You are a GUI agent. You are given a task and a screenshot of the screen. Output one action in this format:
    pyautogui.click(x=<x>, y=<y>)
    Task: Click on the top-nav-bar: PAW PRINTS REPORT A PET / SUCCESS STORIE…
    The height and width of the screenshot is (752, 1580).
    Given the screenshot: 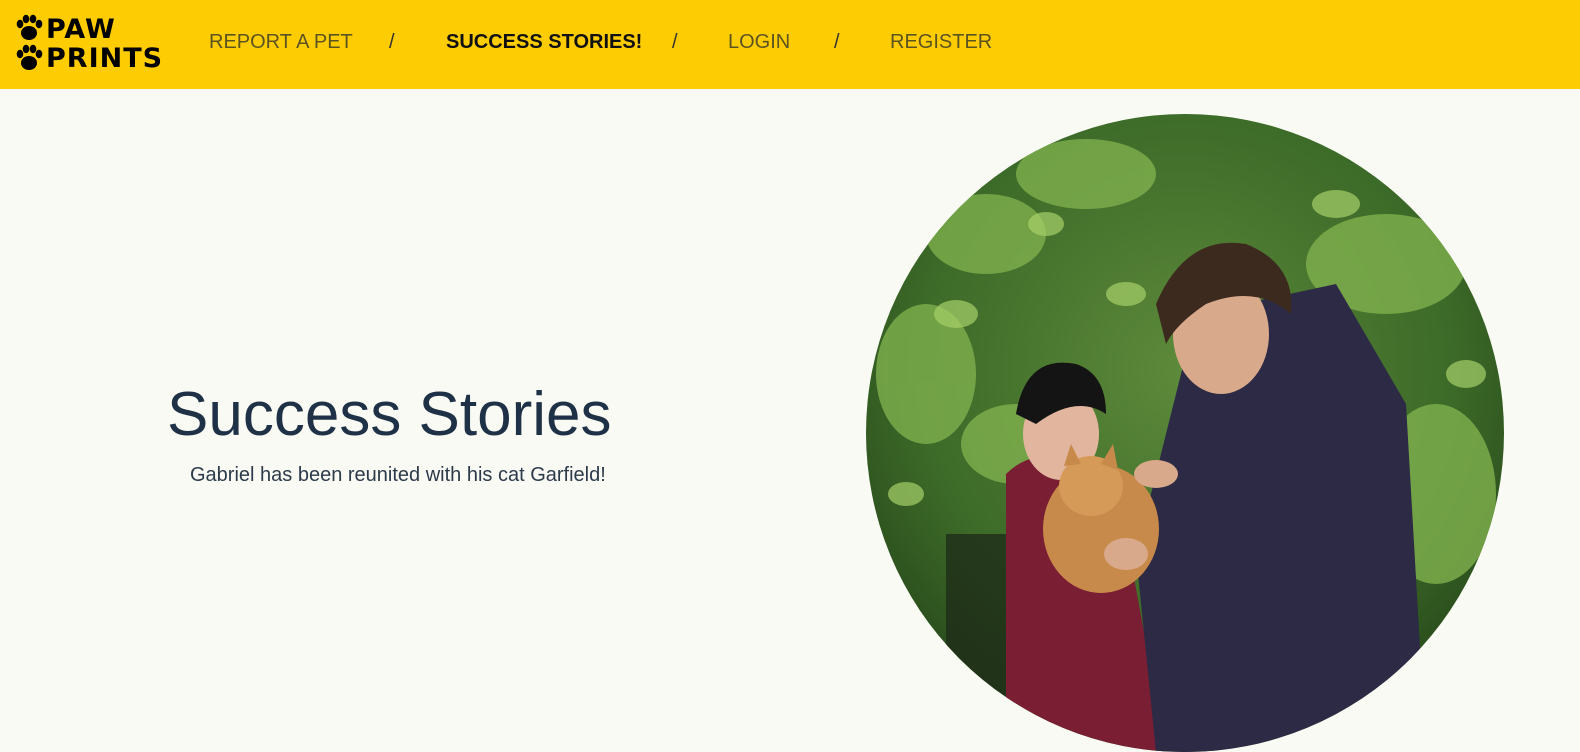 What is the action you would take?
    pyautogui.click(x=790, y=44)
    